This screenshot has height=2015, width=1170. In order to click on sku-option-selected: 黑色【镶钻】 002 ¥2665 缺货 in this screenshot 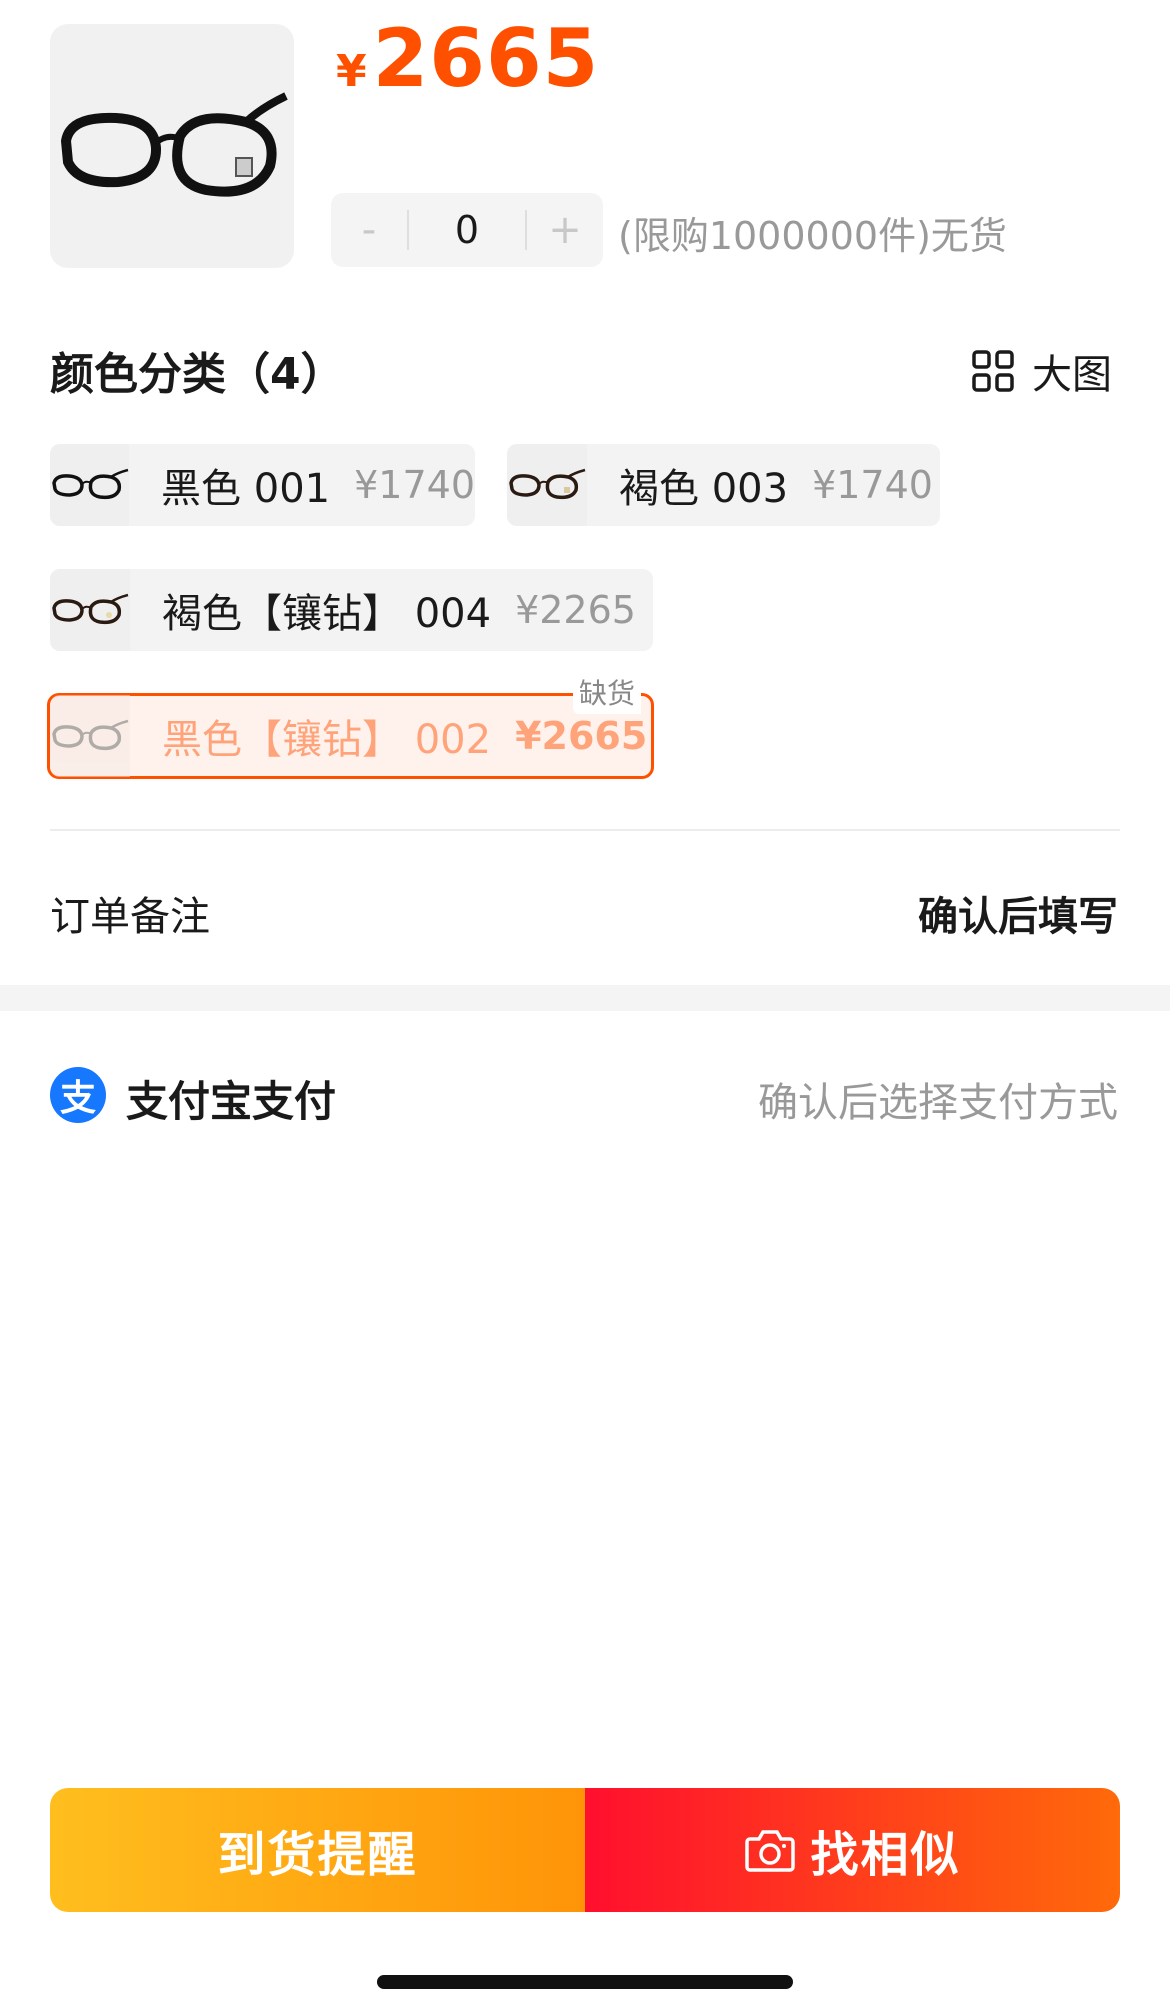, I will do `click(350, 724)`.